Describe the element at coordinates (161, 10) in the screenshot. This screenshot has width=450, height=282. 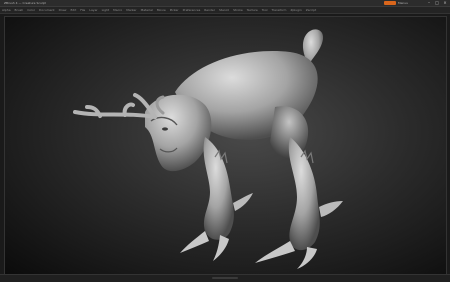
I see `menu-item-movie: Movie` at that location.